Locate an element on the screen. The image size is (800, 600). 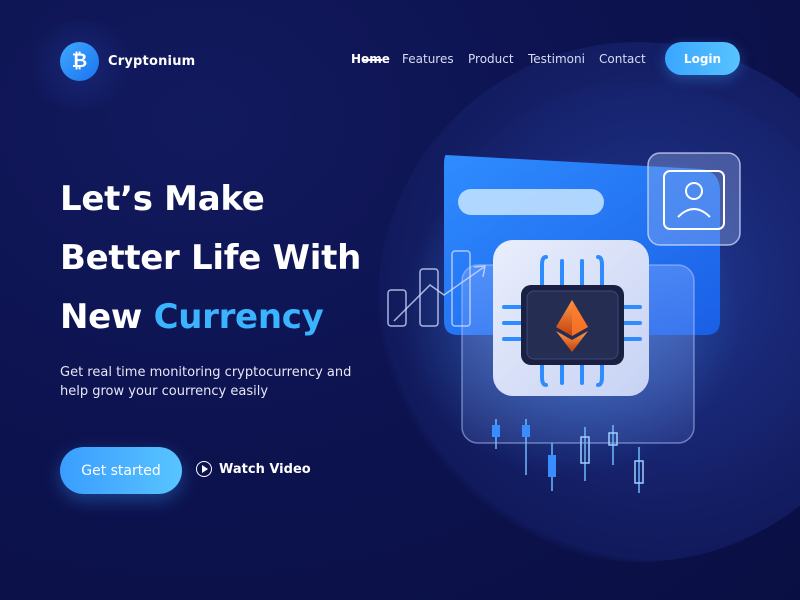
bitcoin-logo-icon: ₿ is located at coordinates (79, 61).